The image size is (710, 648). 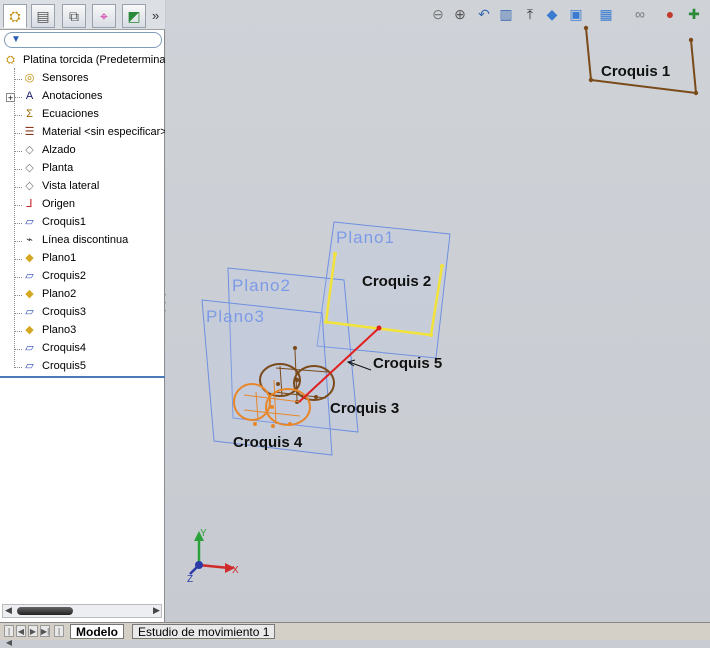 What do you see at coordinates (97, 631) in the screenshot?
I see `tab-modelo: Modelo` at bounding box center [97, 631].